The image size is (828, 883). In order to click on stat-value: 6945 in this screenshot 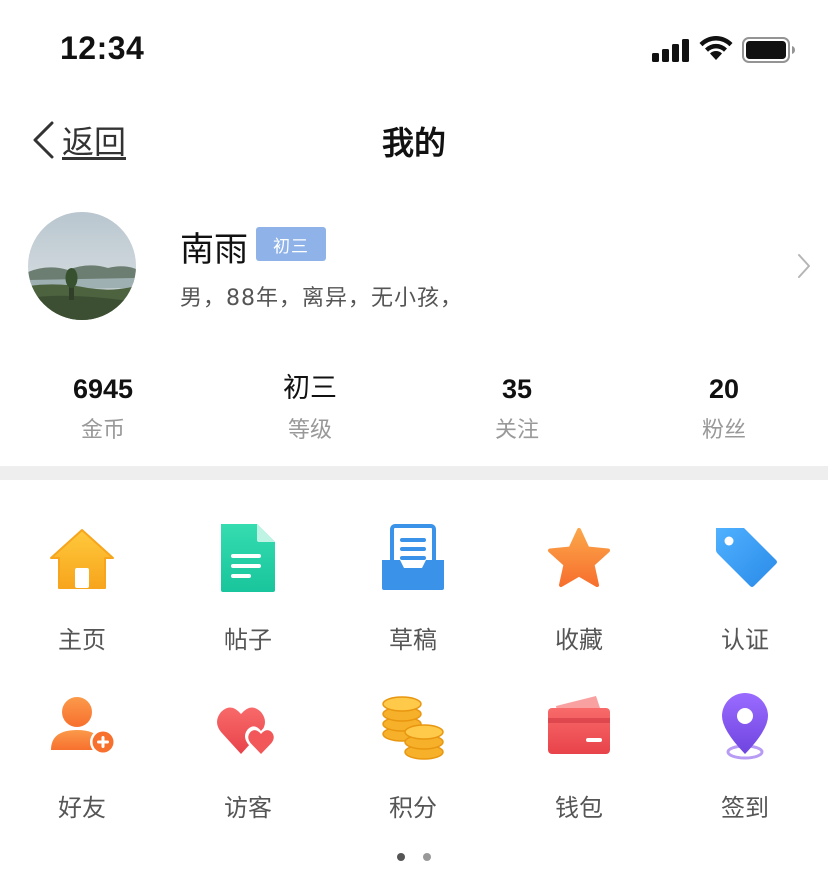, I will do `click(103, 389)`.